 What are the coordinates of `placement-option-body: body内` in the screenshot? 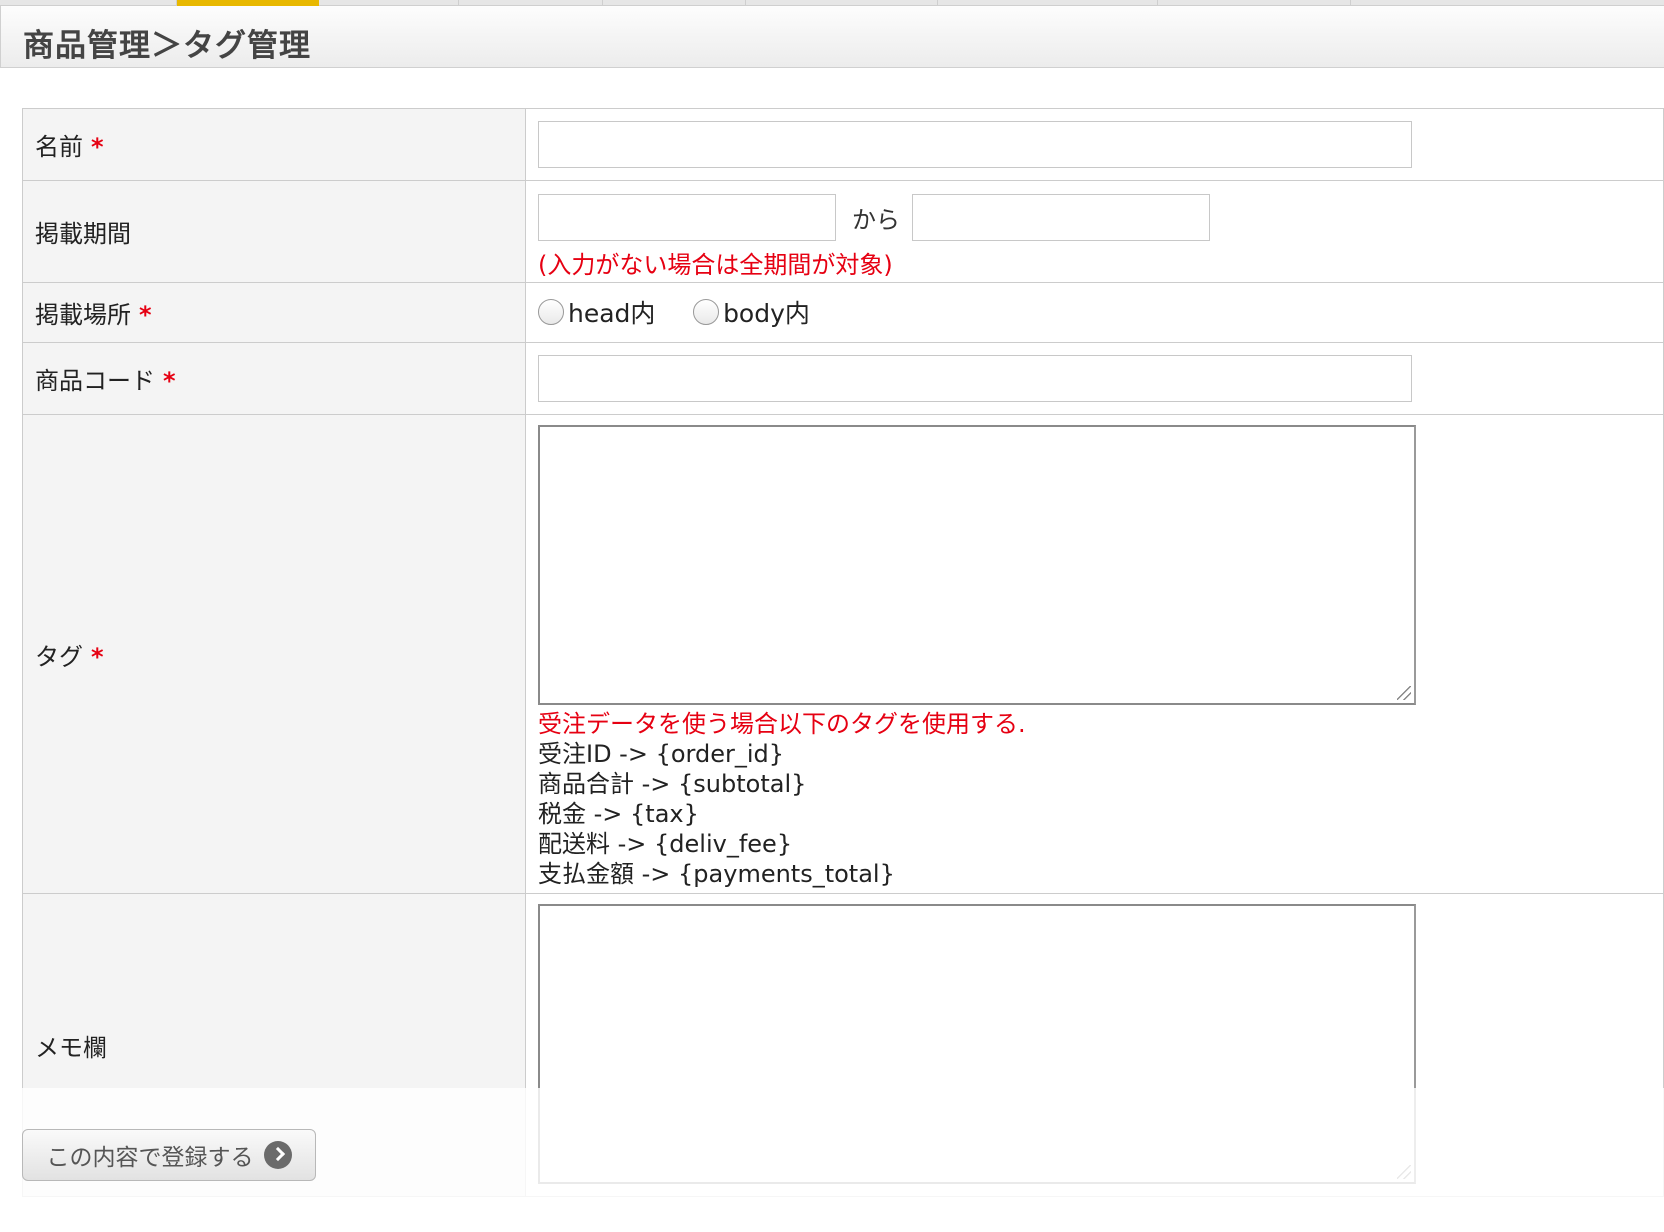 It's located at (751, 312).